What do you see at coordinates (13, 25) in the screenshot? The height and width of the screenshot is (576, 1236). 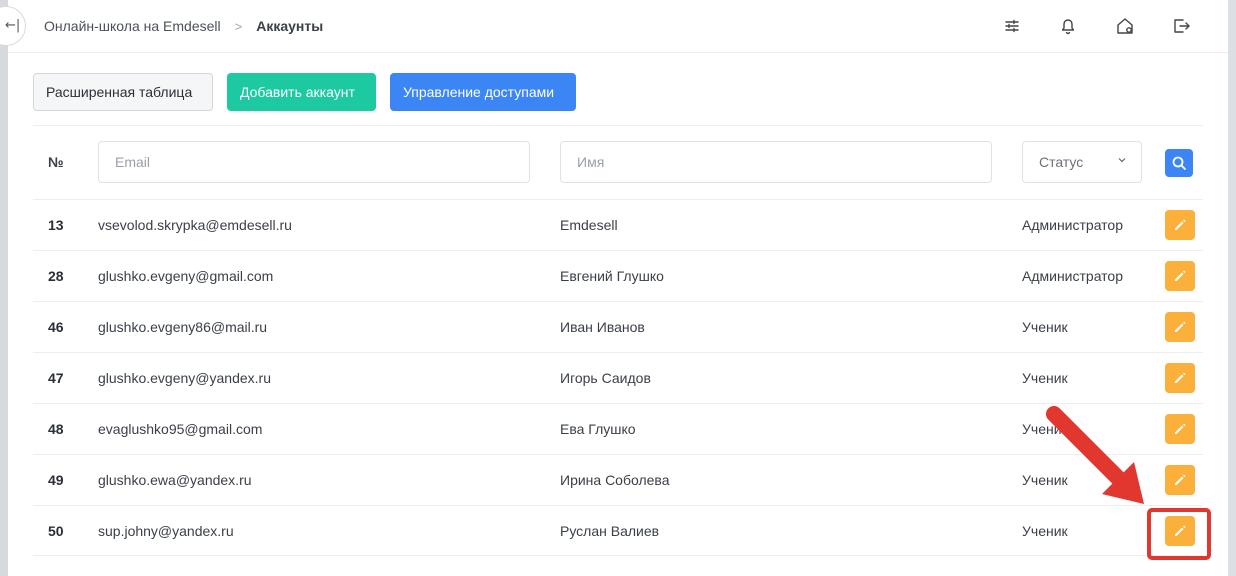 I see `collapse-arrow-icon: ←|` at bounding box center [13, 25].